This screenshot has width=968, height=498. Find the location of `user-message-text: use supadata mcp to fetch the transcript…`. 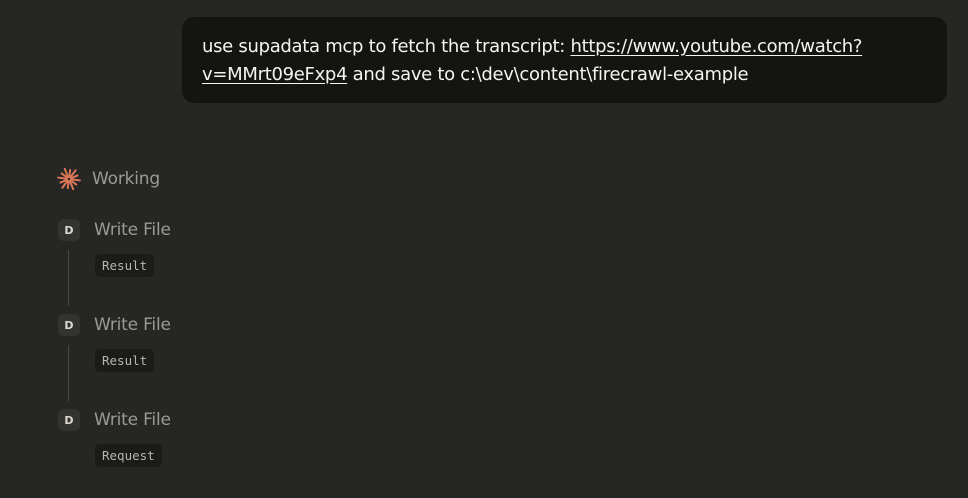

user-message-text: use supadata mcp to fetch the transcript… is located at coordinates (386, 46).